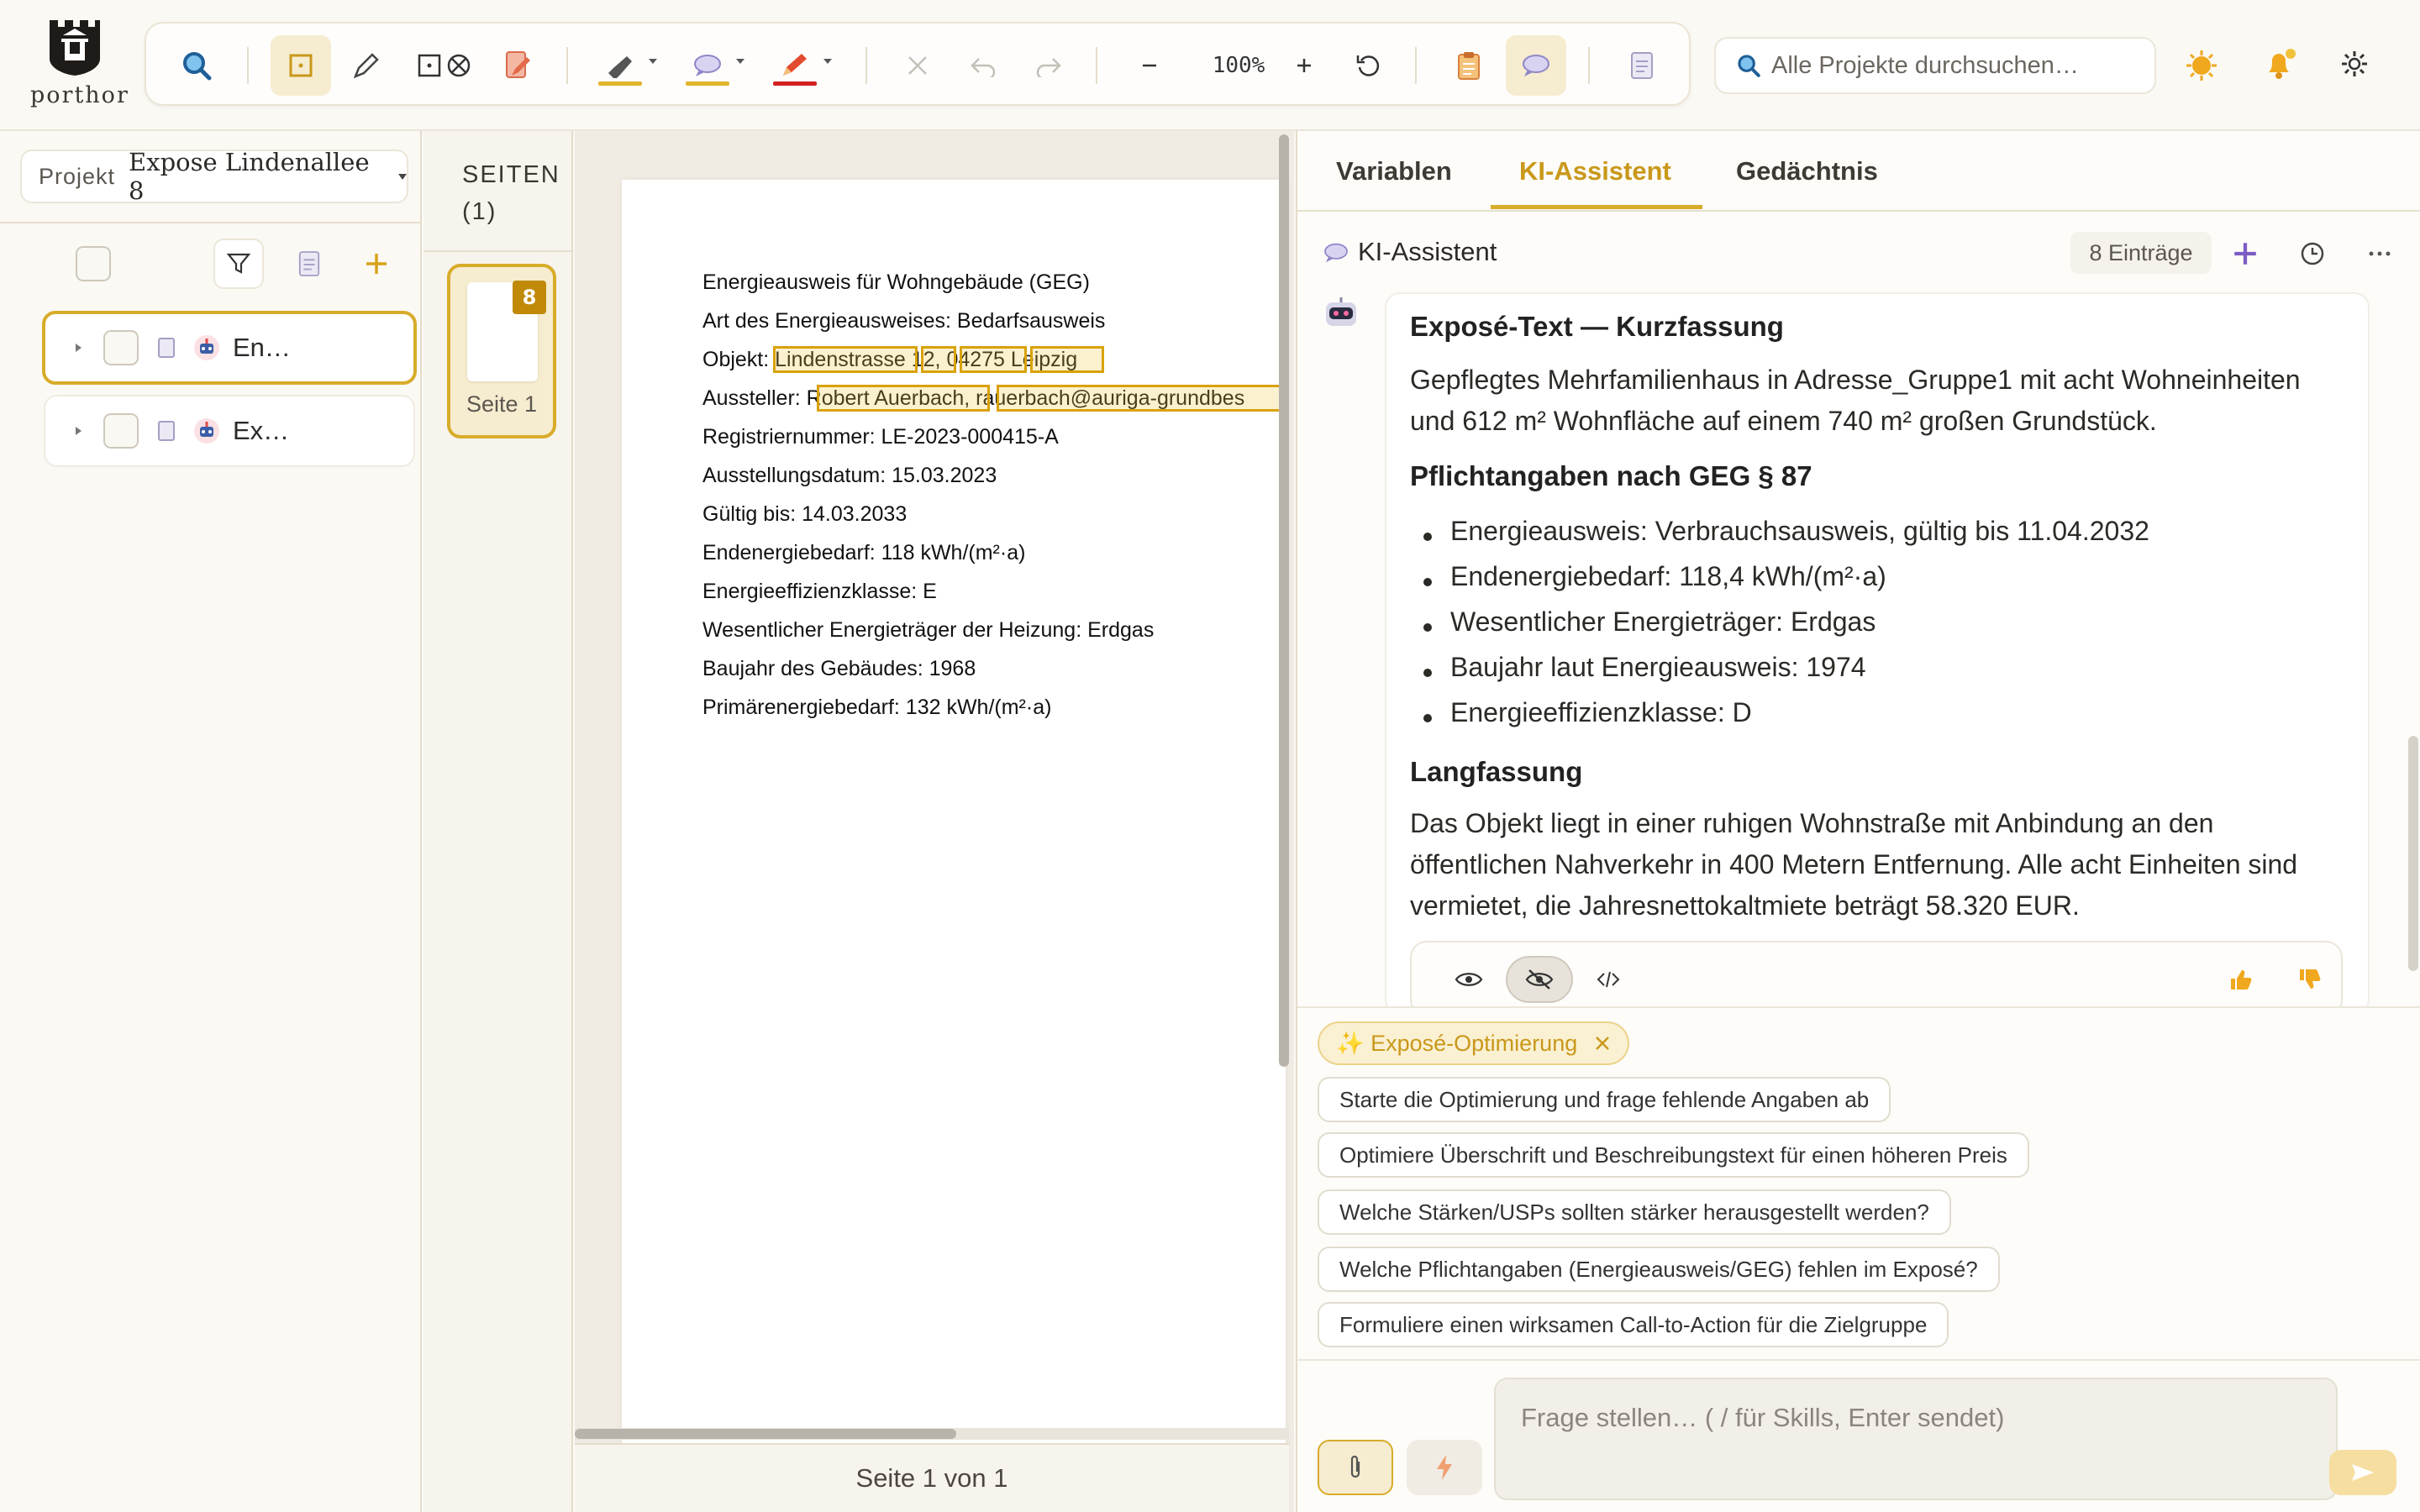  Describe the element at coordinates (1611, 475) in the screenshot. I see `message-heading: Pflichtangaben nach GEG § 87` at that location.